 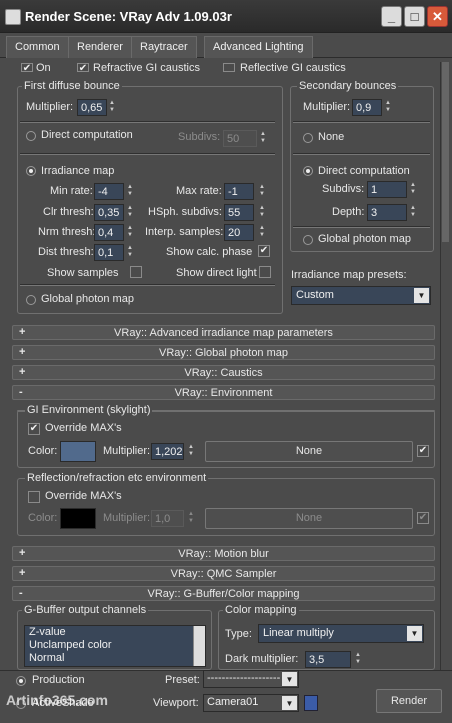 What do you see at coordinates (216, 273) in the screenshot?
I see `show-direct-light-label: Show direct light` at bounding box center [216, 273].